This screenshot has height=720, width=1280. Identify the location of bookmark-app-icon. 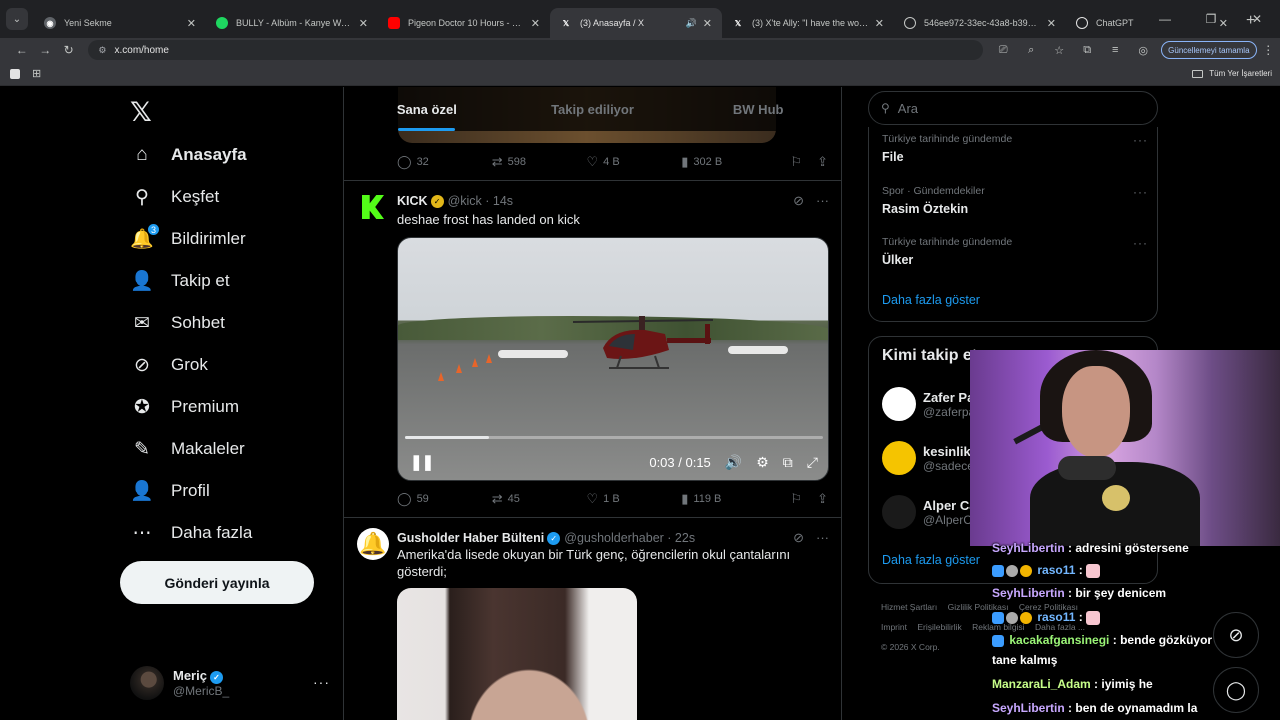
(15, 73).